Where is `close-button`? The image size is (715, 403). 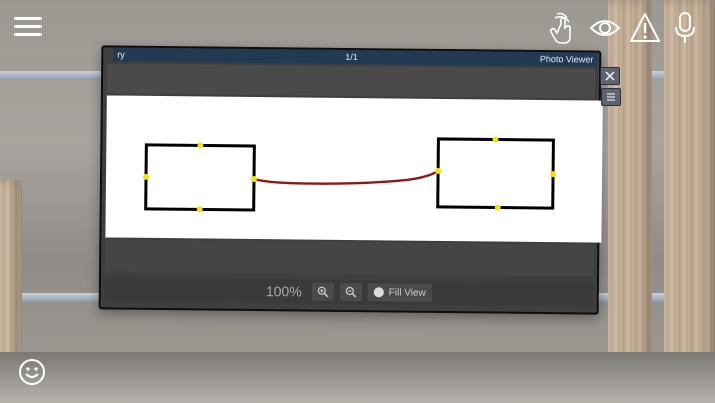
close-button is located at coordinates (610, 76).